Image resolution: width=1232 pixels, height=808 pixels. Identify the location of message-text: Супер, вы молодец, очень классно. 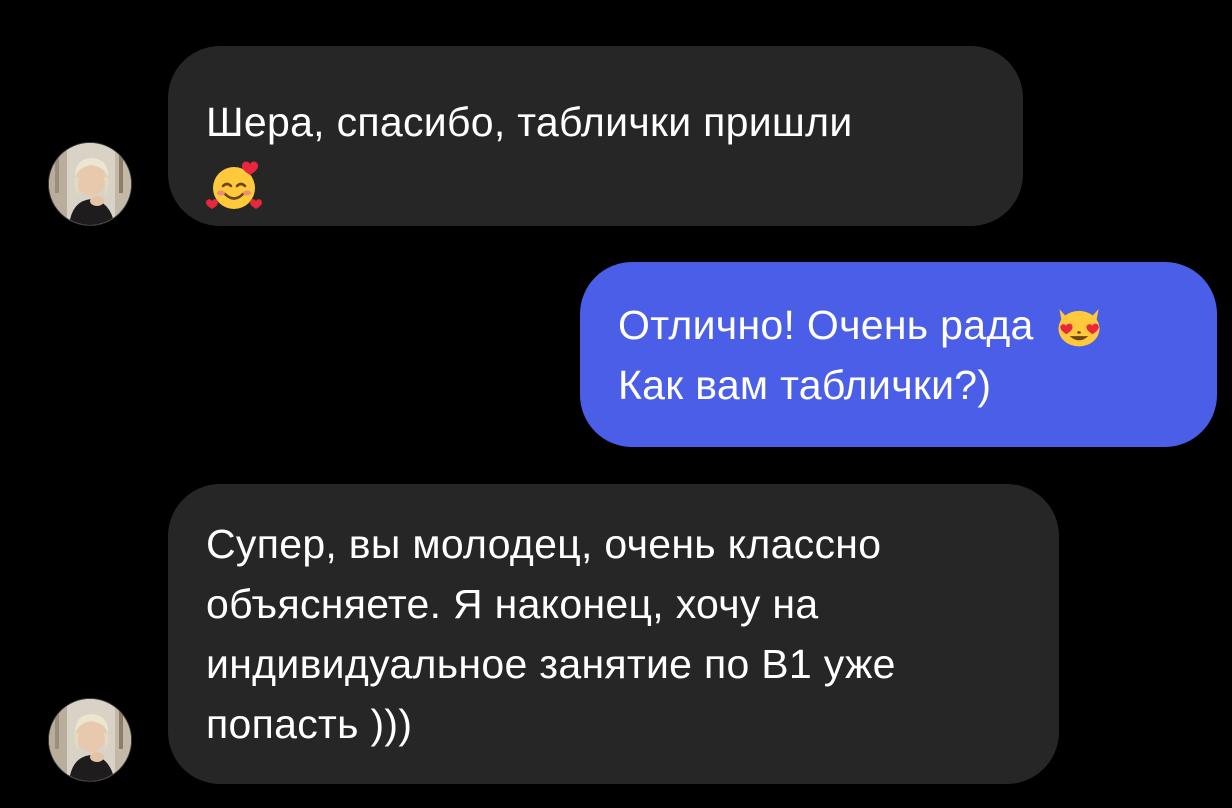
(544, 544).